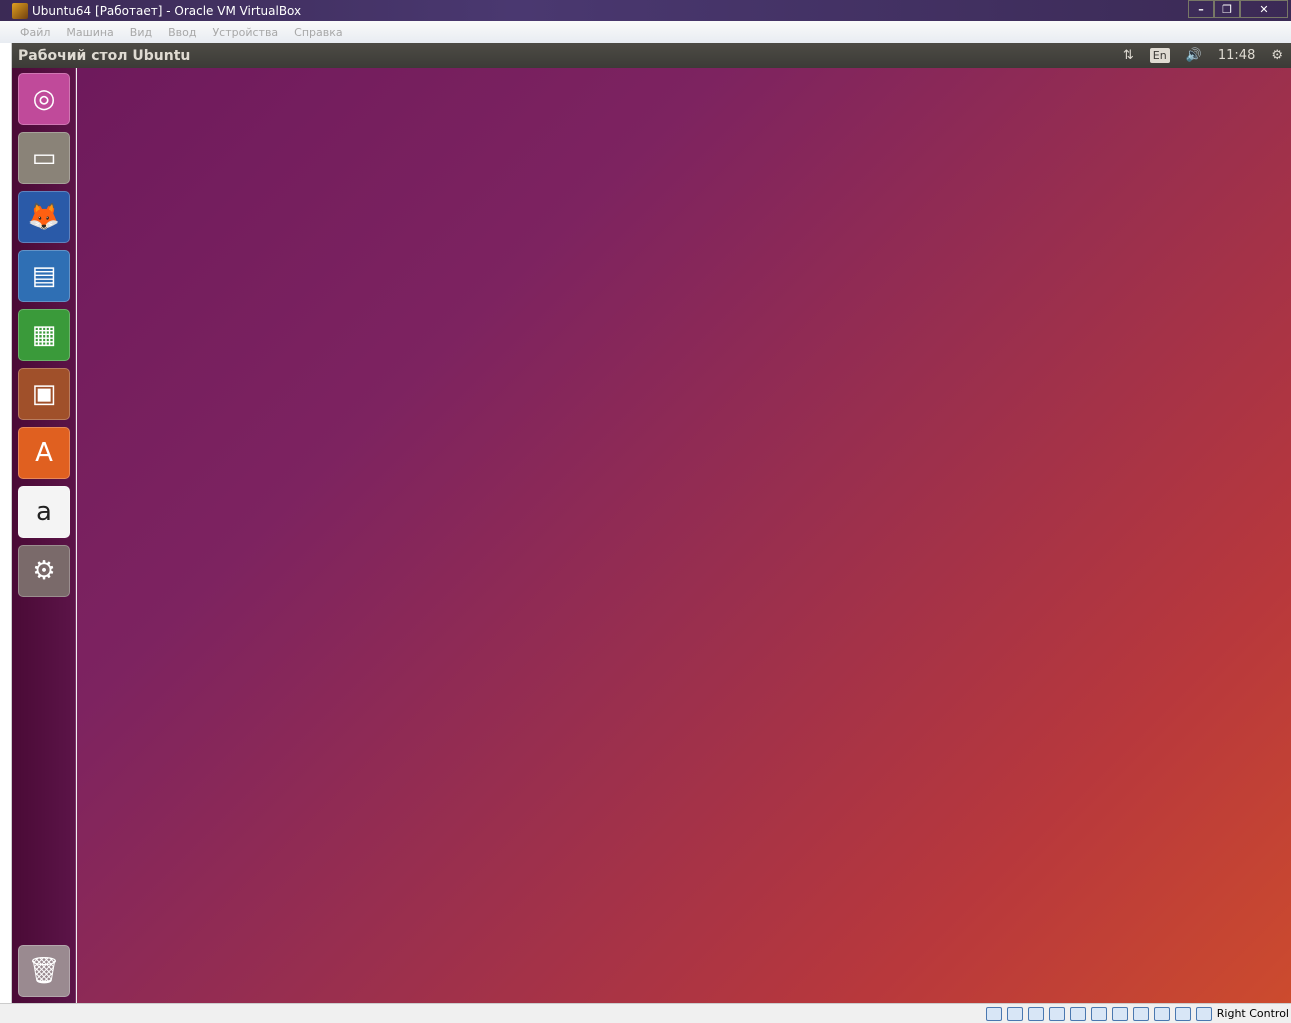 Image resolution: width=1291 pixels, height=1023 pixels. Describe the element at coordinates (651, 55) in the screenshot. I see `ubuntu-top-panel: Рабочий стол Ubuntu ⇅ En 🔊 11:48 ⚙` at that location.